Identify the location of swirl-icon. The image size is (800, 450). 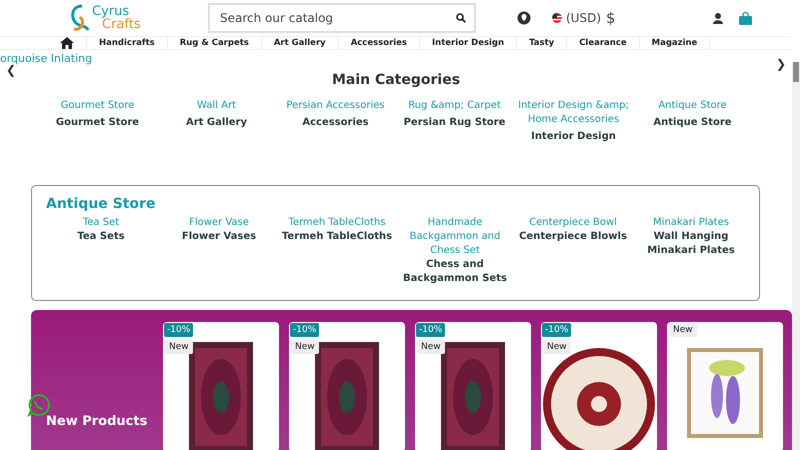
(79, 18).